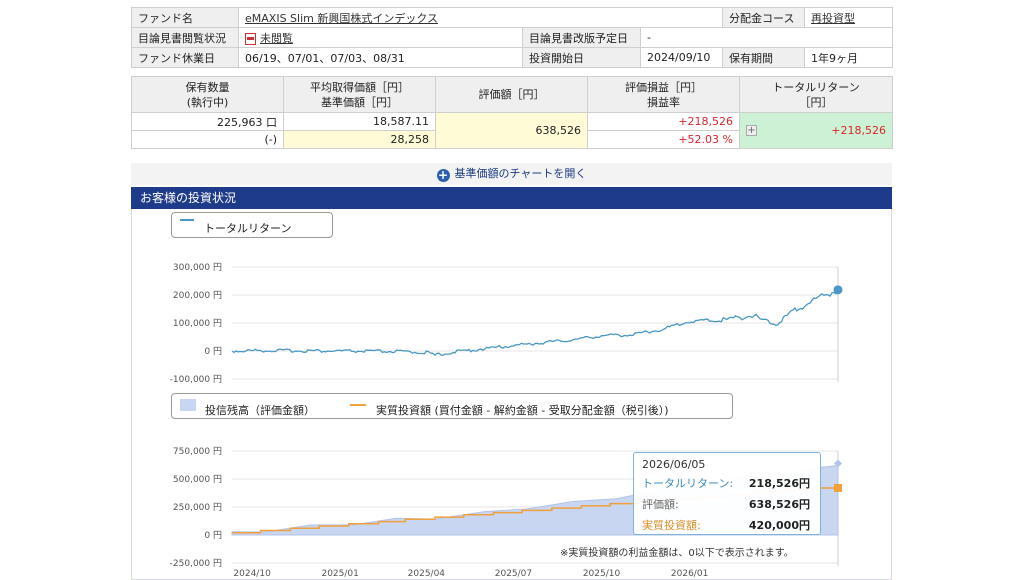 The image size is (1024, 580). Describe the element at coordinates (677, 553) in the screenshot. I see `footnote: ※実質投資額の利益金額は、0以下で表示されます。` at that location.